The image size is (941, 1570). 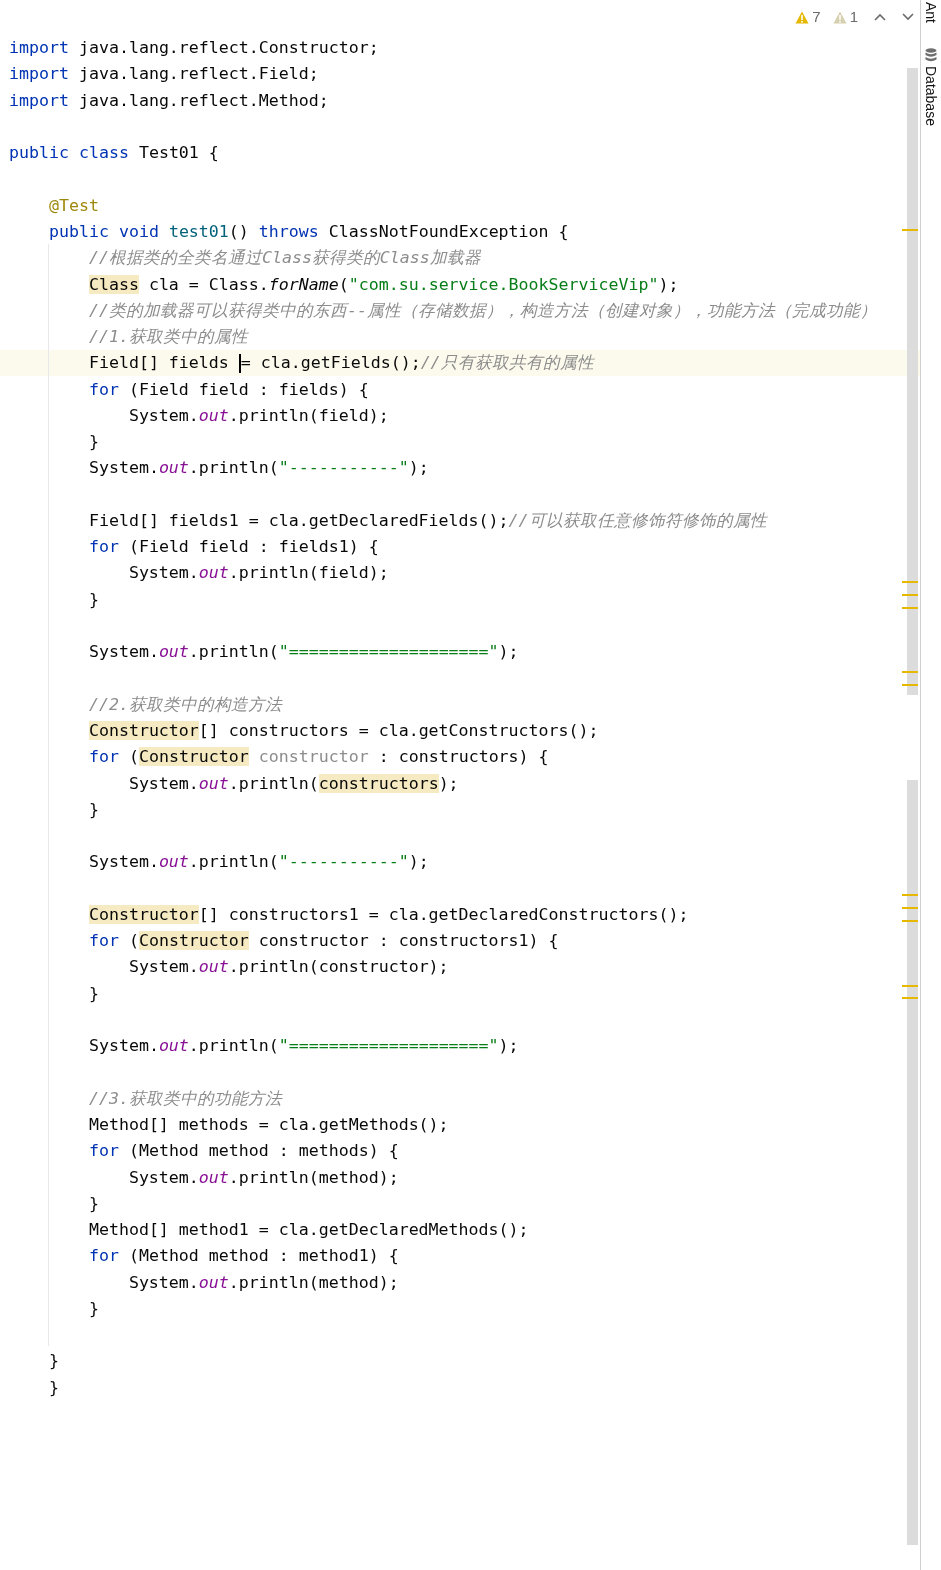 I want to click on code-line: //3.获取类中的功能方法, so click(x=184, y=1098).